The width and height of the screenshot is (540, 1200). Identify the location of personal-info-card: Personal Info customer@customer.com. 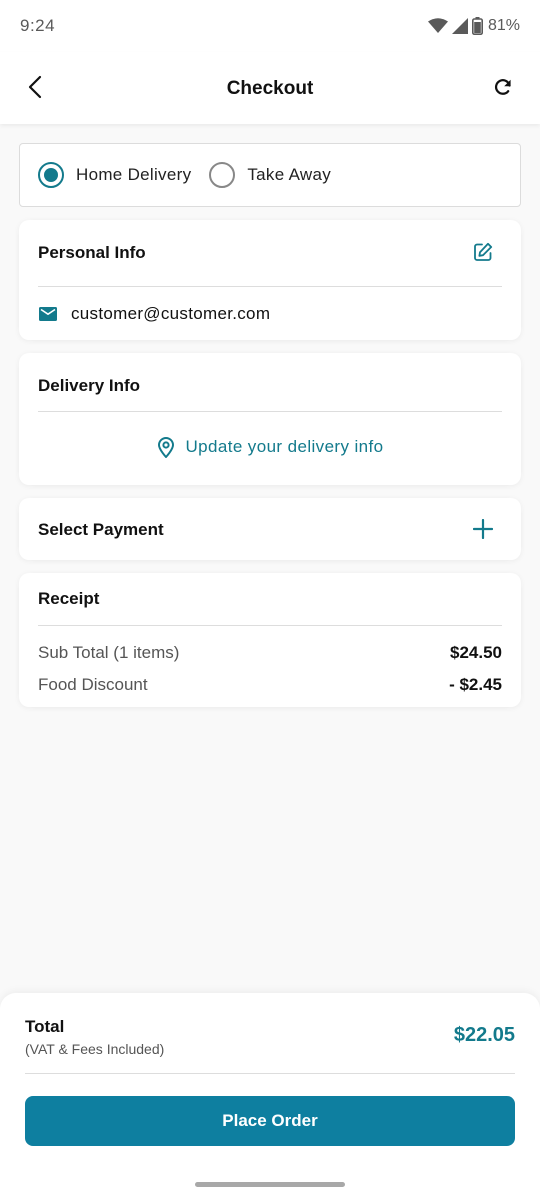
(270, 280).